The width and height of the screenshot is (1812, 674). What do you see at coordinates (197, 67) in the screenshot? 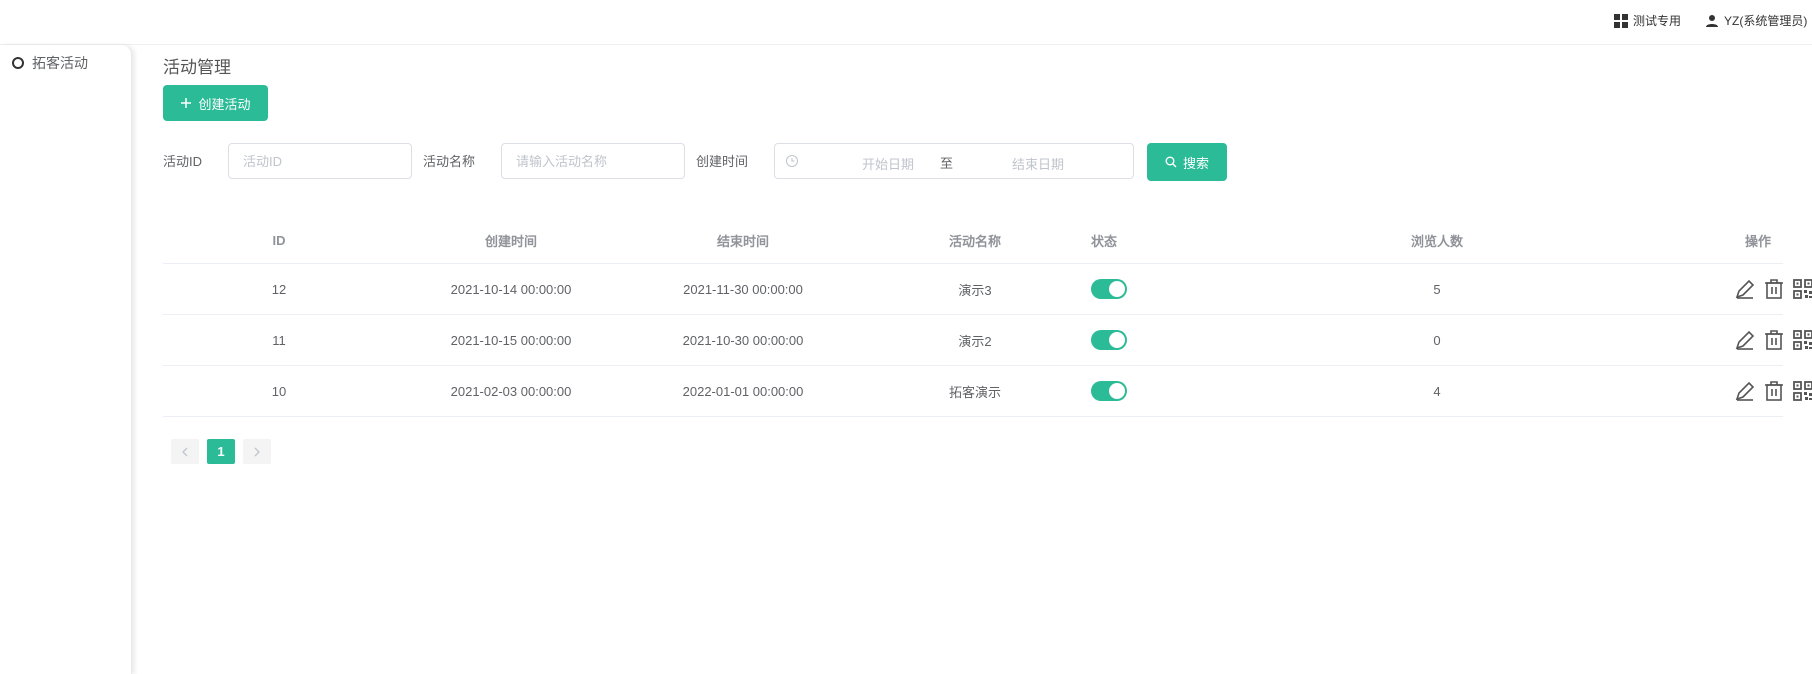
I see `page-title: 活动管理` at bounding box center [197, 67].